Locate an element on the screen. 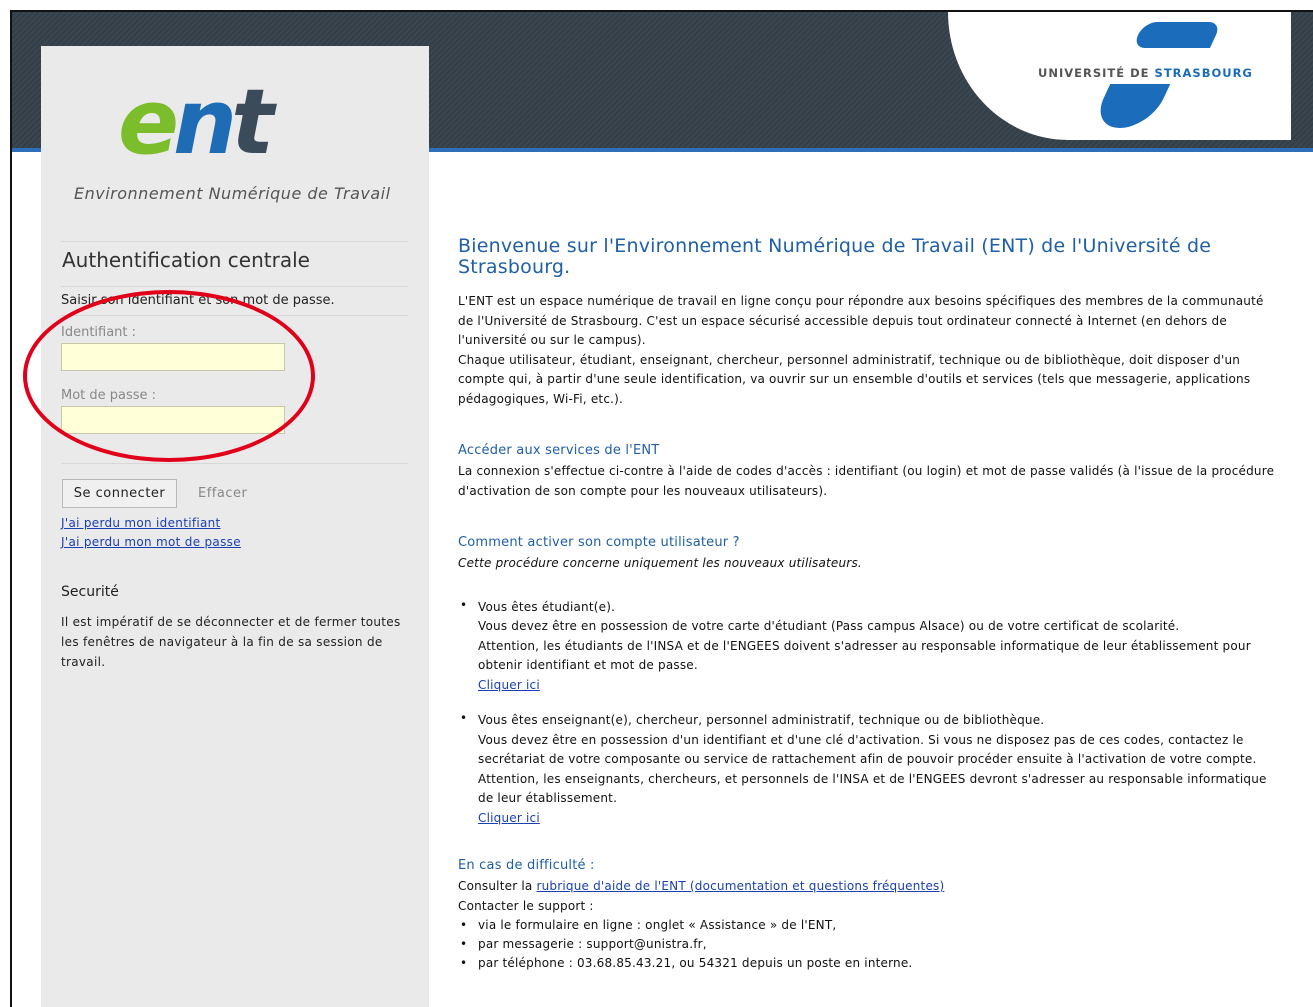 The width and height of the screenshot is (1313, 1007). help-contact-line: Contacter le support : is located at coordinates (526, 905).